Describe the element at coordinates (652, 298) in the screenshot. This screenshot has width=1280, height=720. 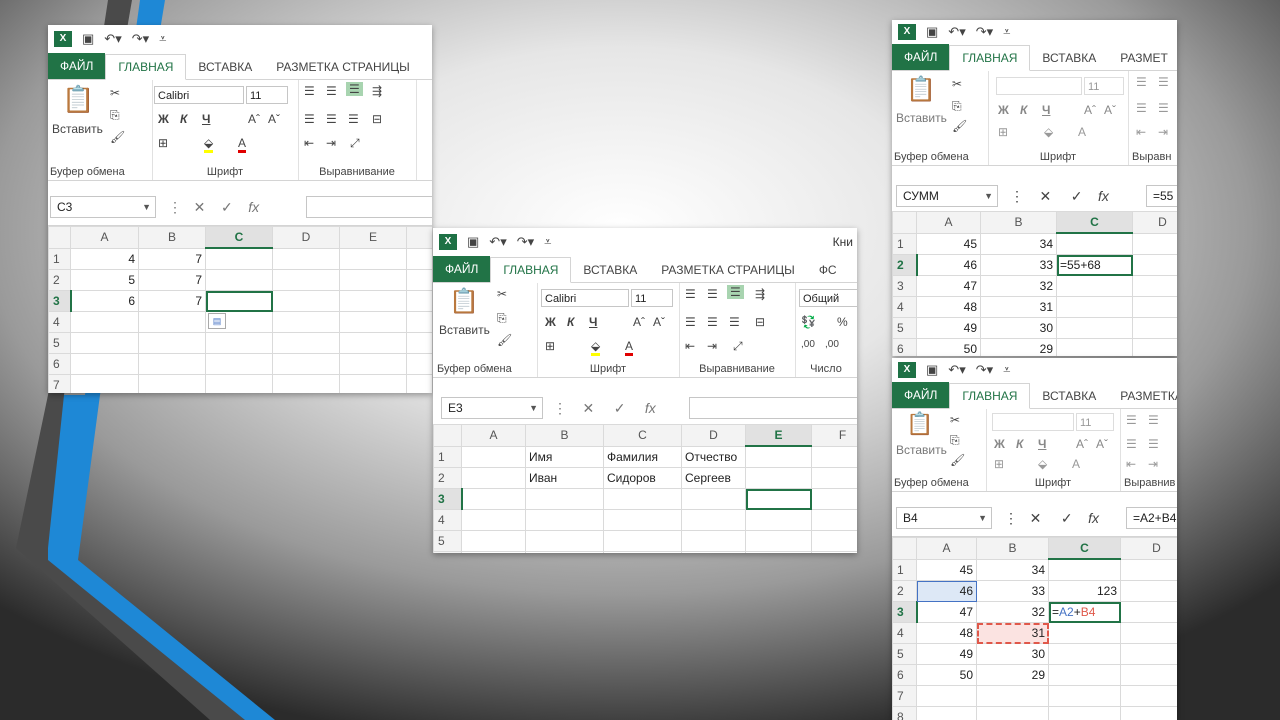
I see `font-size-box: 11` at that location.